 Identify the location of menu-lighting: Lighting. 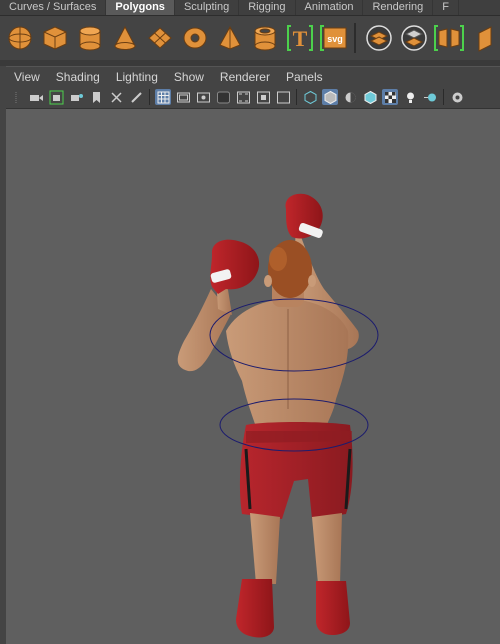
(137, 77).